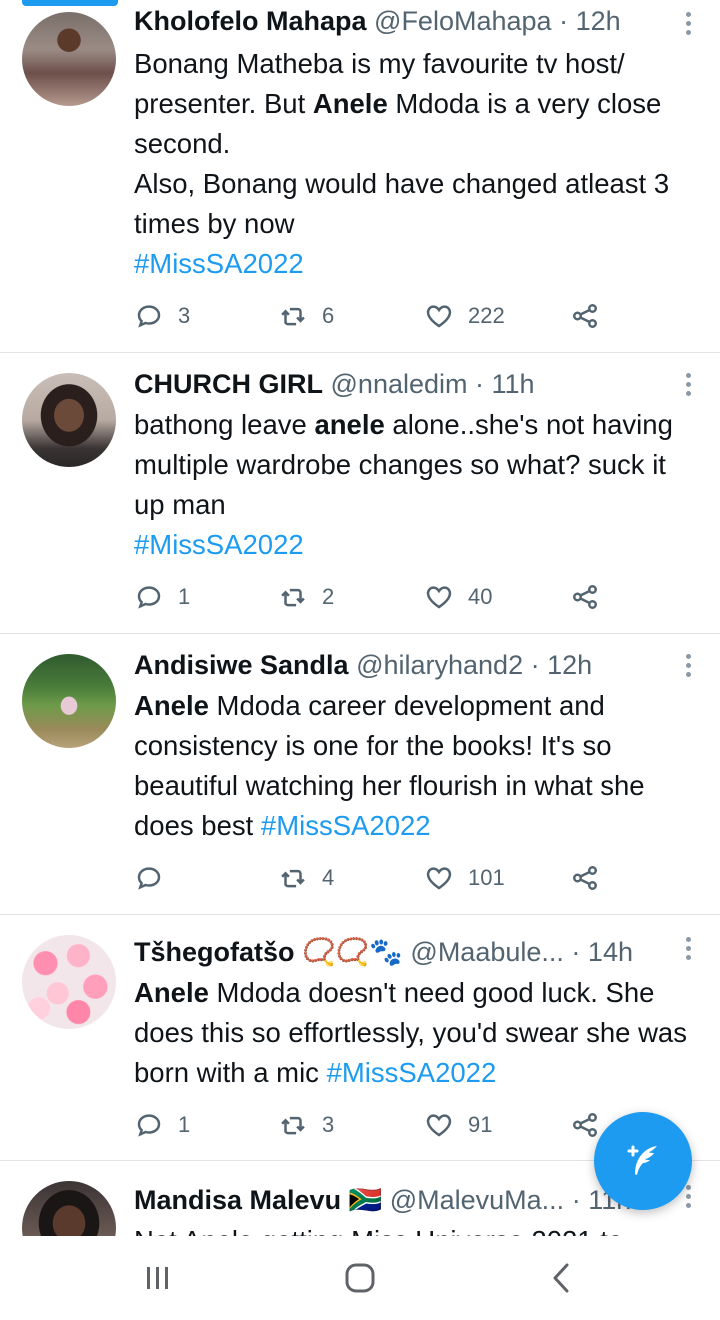 This screenshot has height=1320, width=720. Describe the element at coordinates (486, 877) in the screenshot. I see `like-count: 101` at that location.